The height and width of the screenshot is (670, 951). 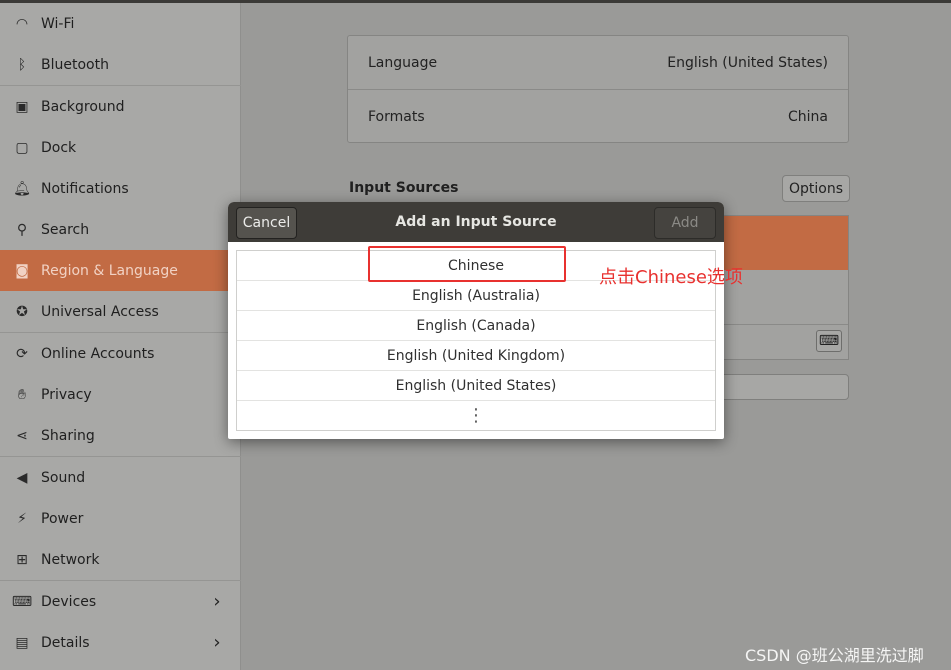 What do you see at coordinates (65, 229) in the screenshot?
I see `sidebar-item-label: Search` at bounding box center [65, 229].